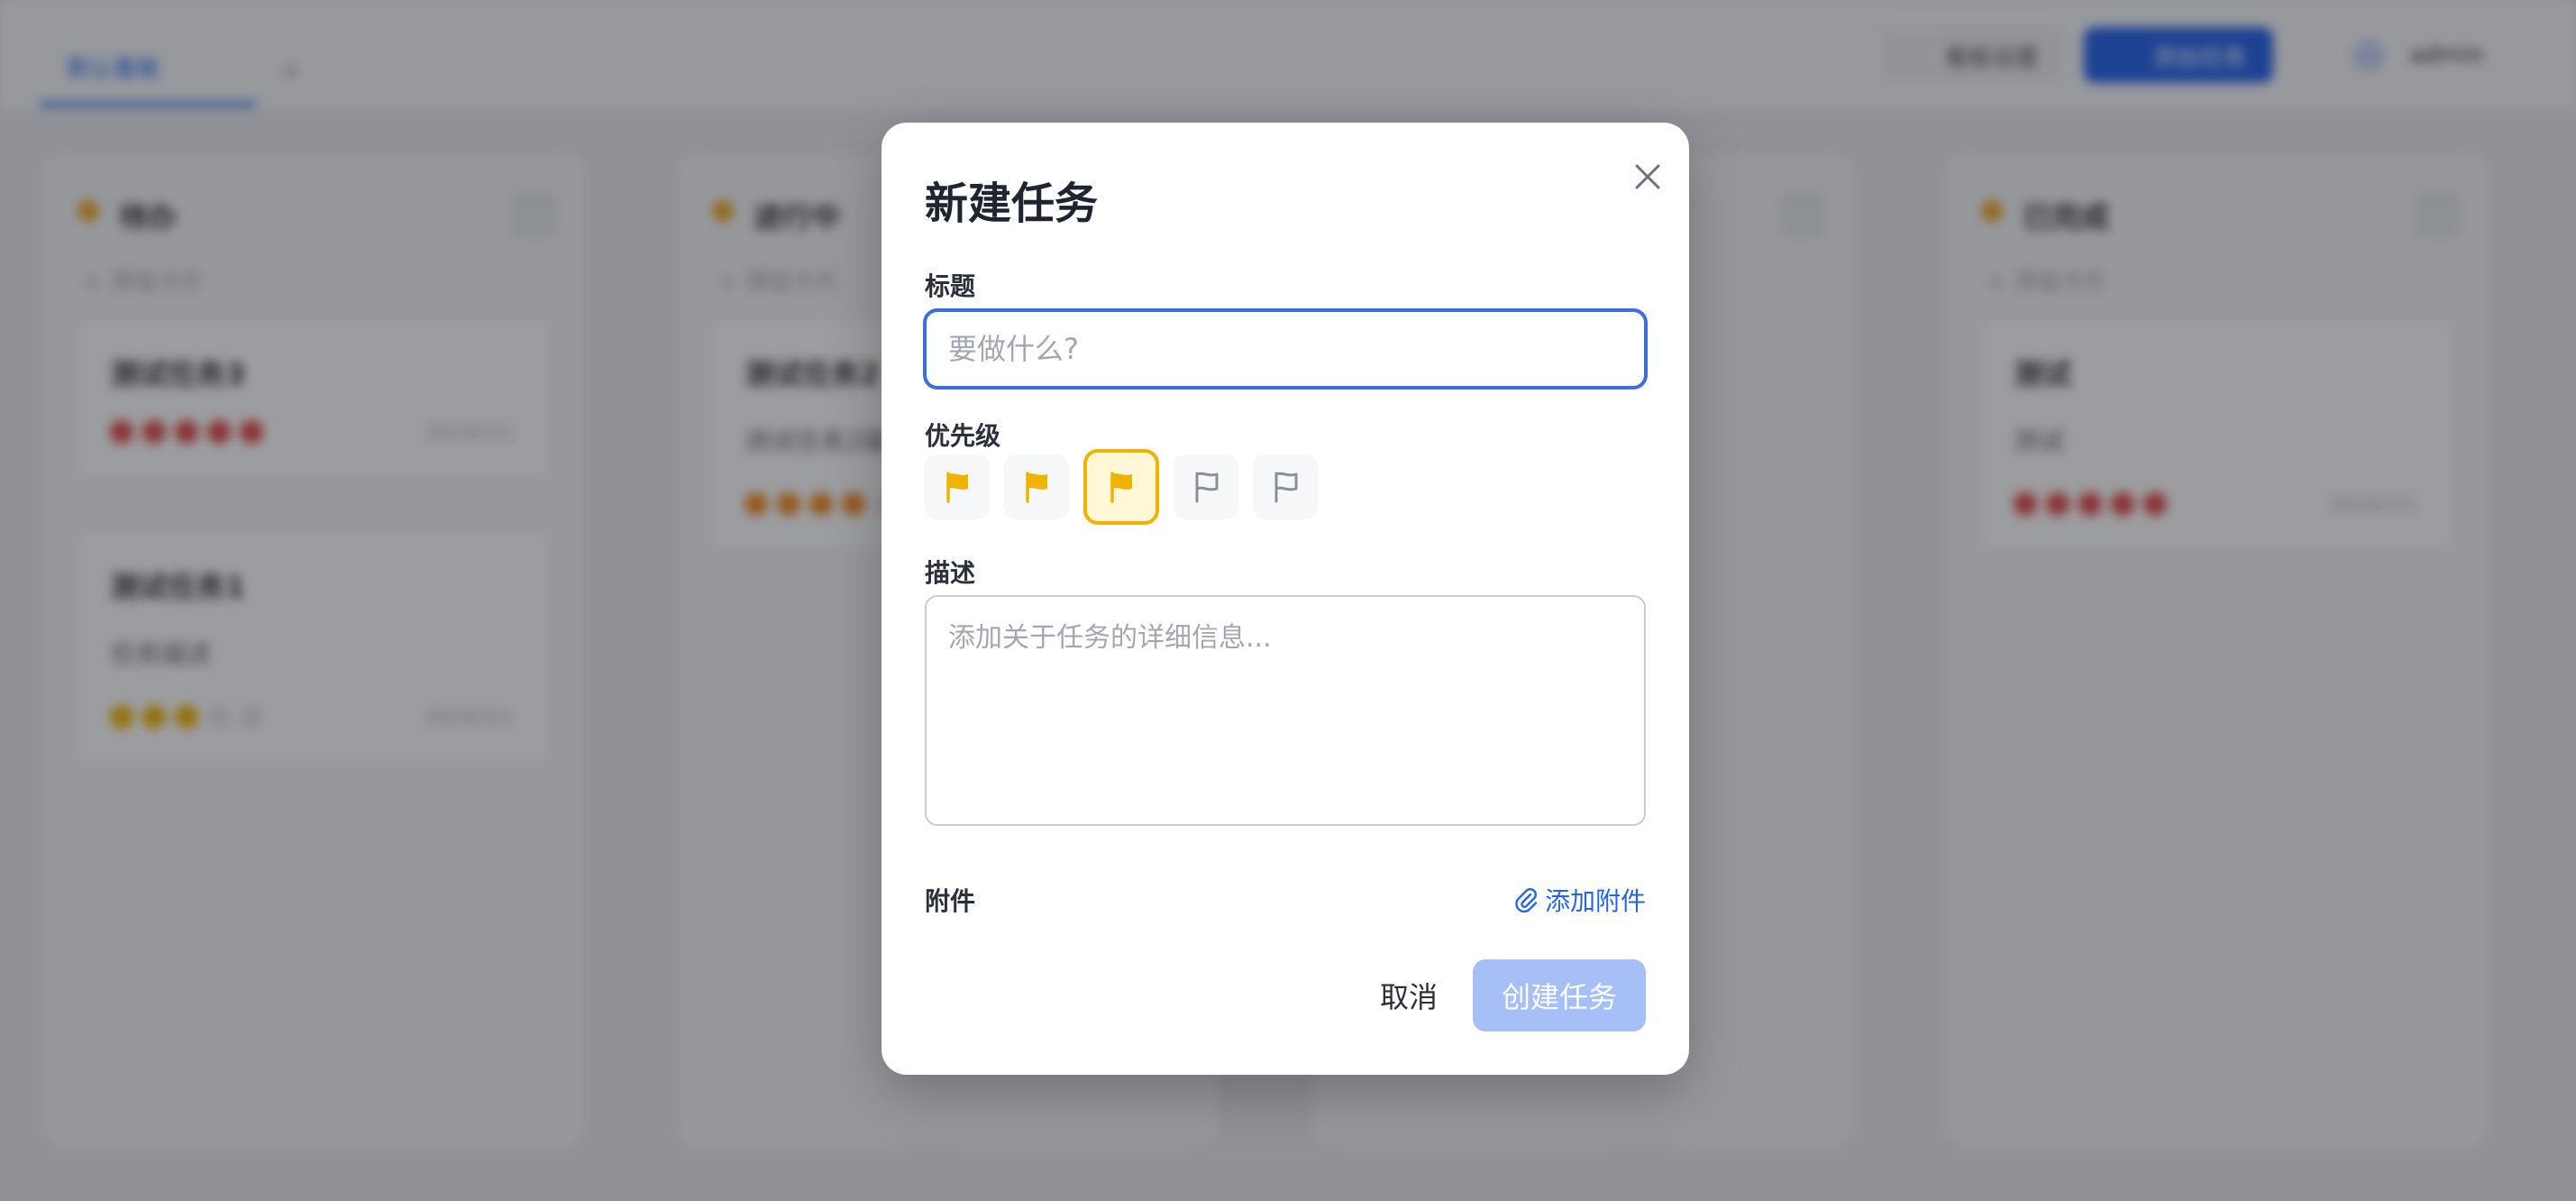  I want to click on priority-label: 优先级, so click(963, 436).